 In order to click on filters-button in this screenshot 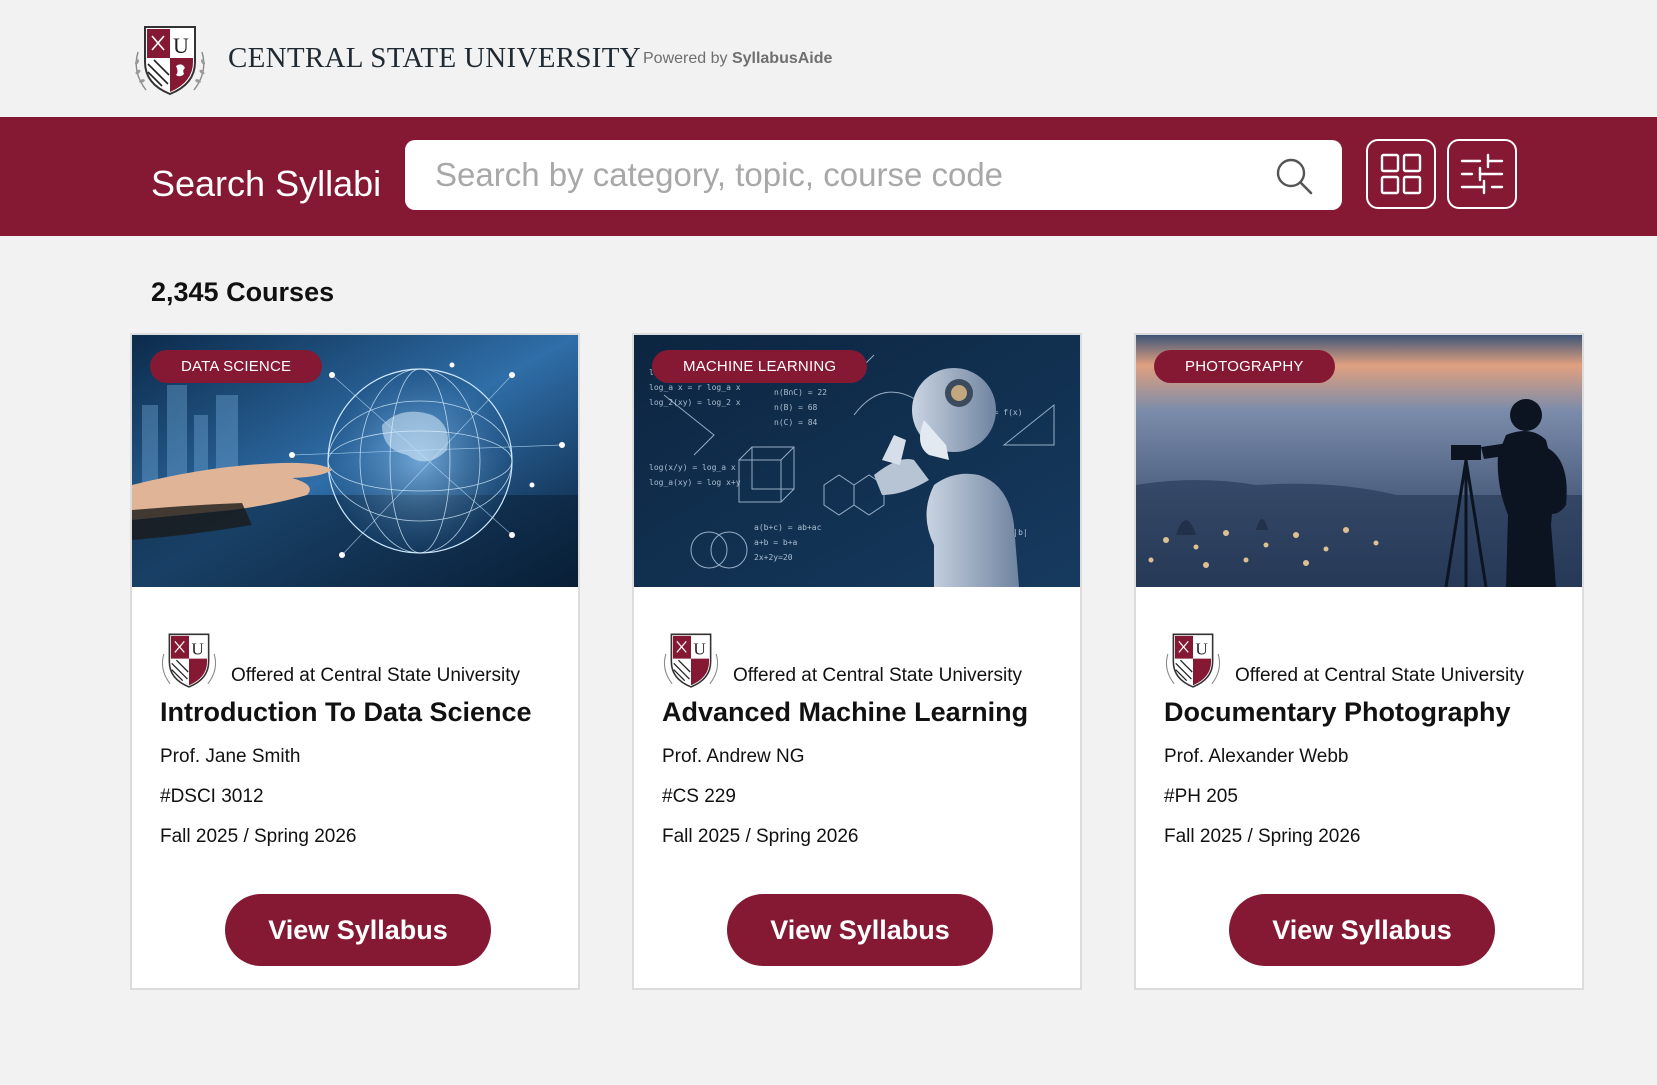, I will do `click(1482, 174)`.